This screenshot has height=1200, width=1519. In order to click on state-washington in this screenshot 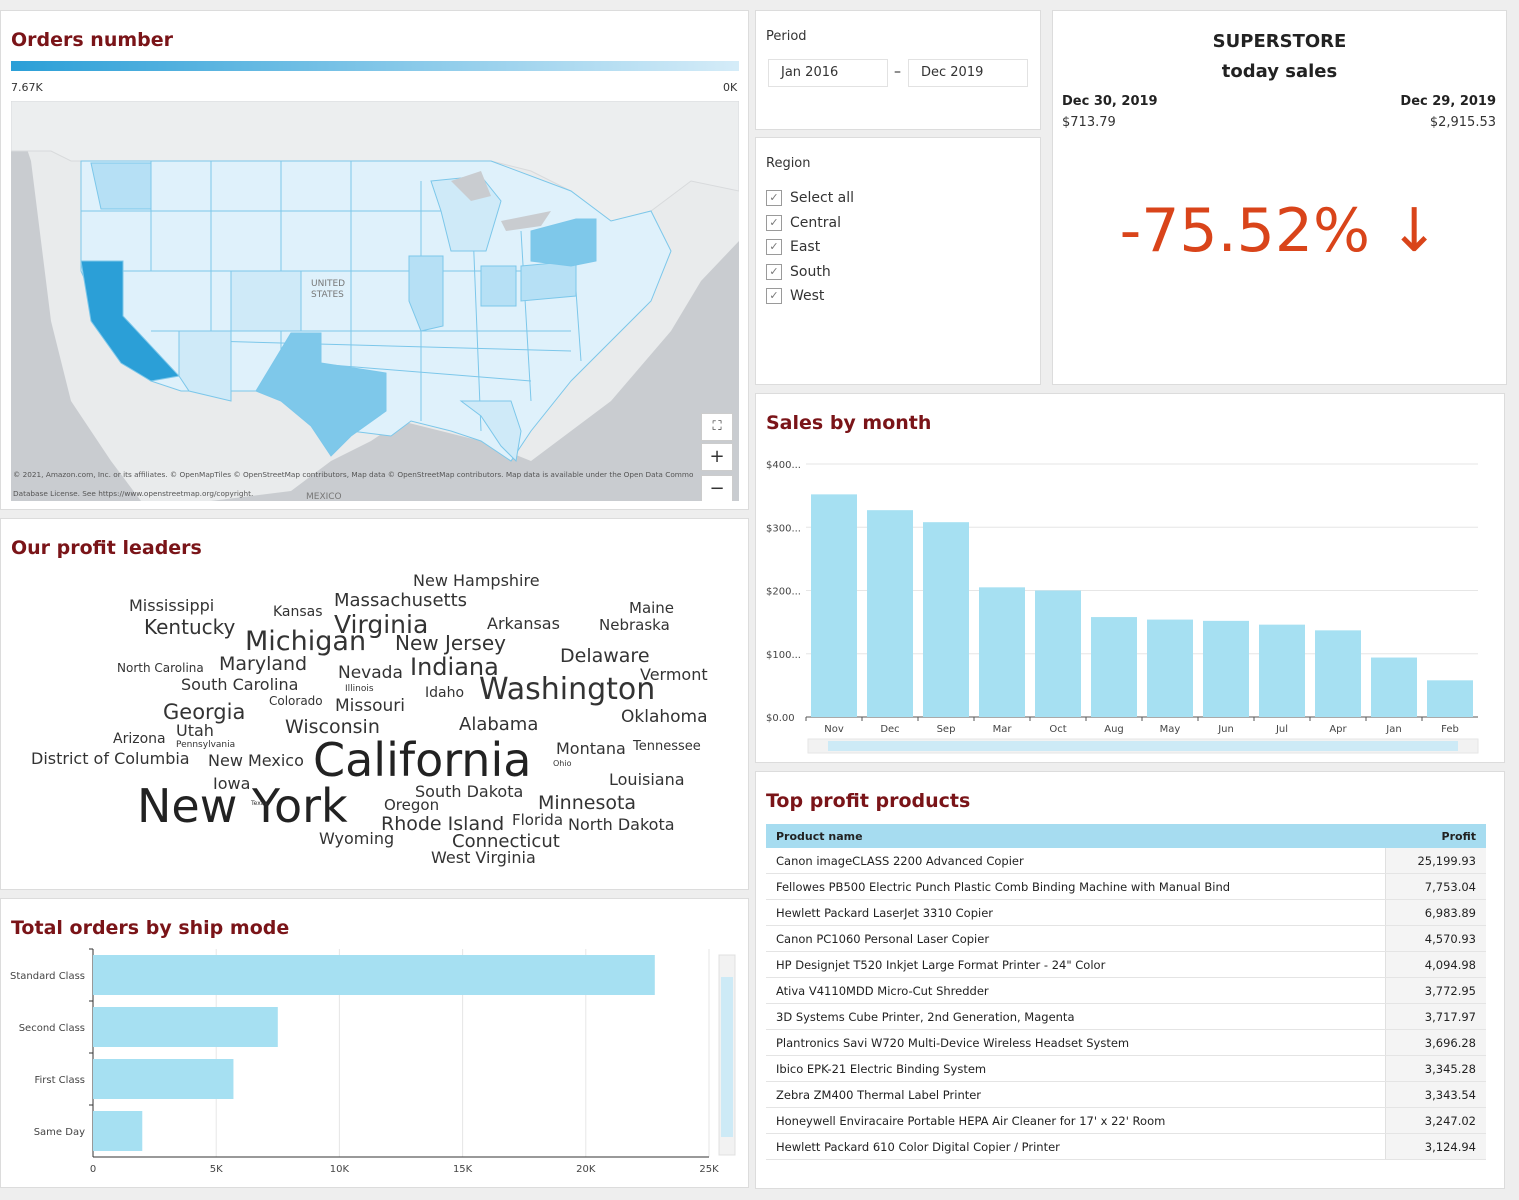, I will do `click(121, 186)`.